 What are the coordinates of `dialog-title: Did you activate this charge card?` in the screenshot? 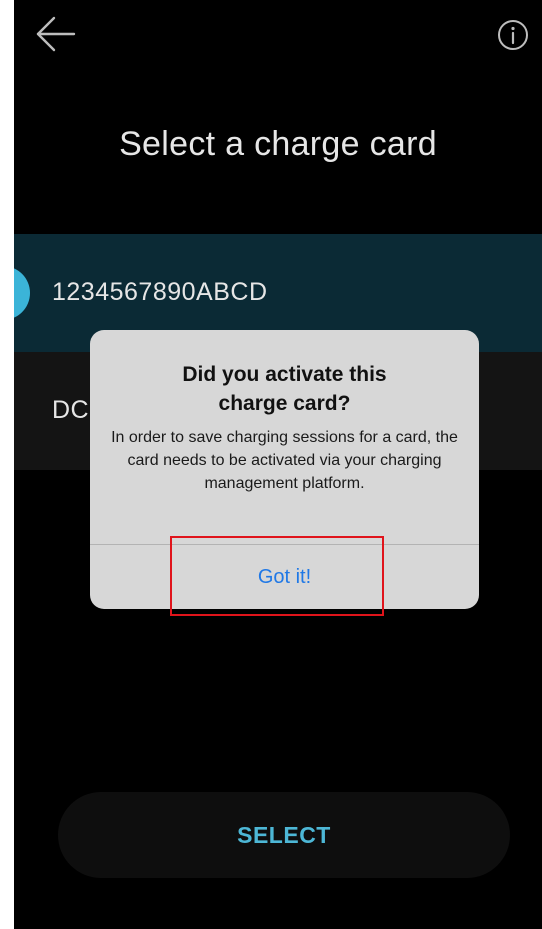 It's located at (284, 389).